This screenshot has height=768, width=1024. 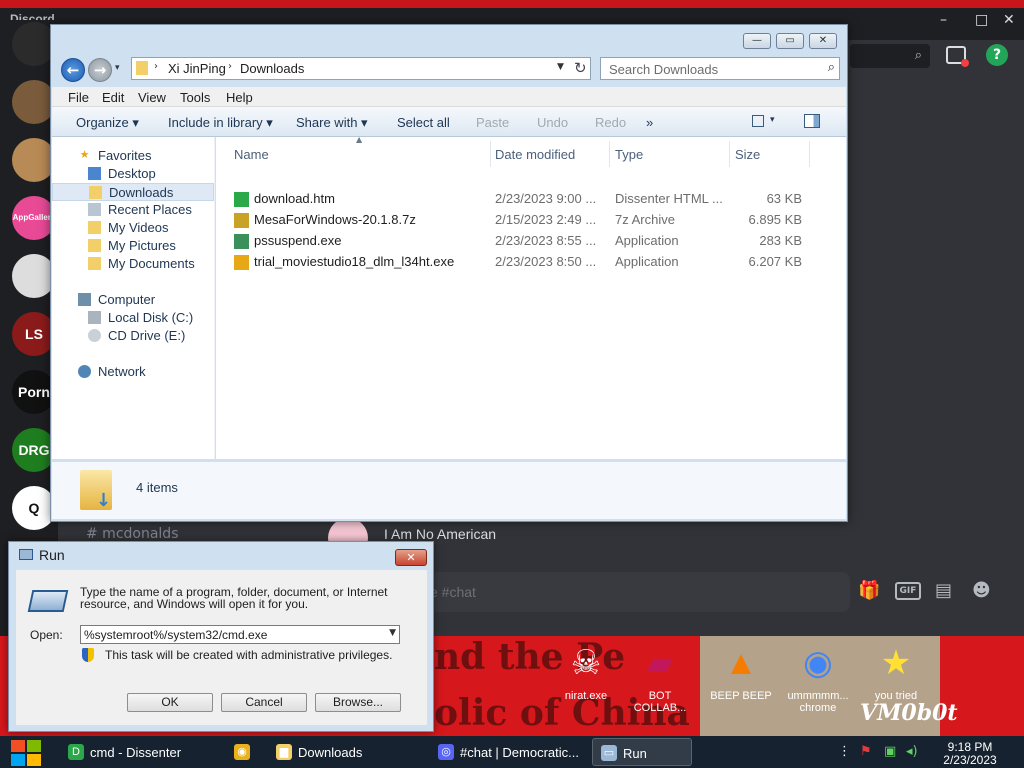 What do you see at coordinates (251, 154) in the screenshot?
I see `column-name: Name` at bounding box center [251, 154].